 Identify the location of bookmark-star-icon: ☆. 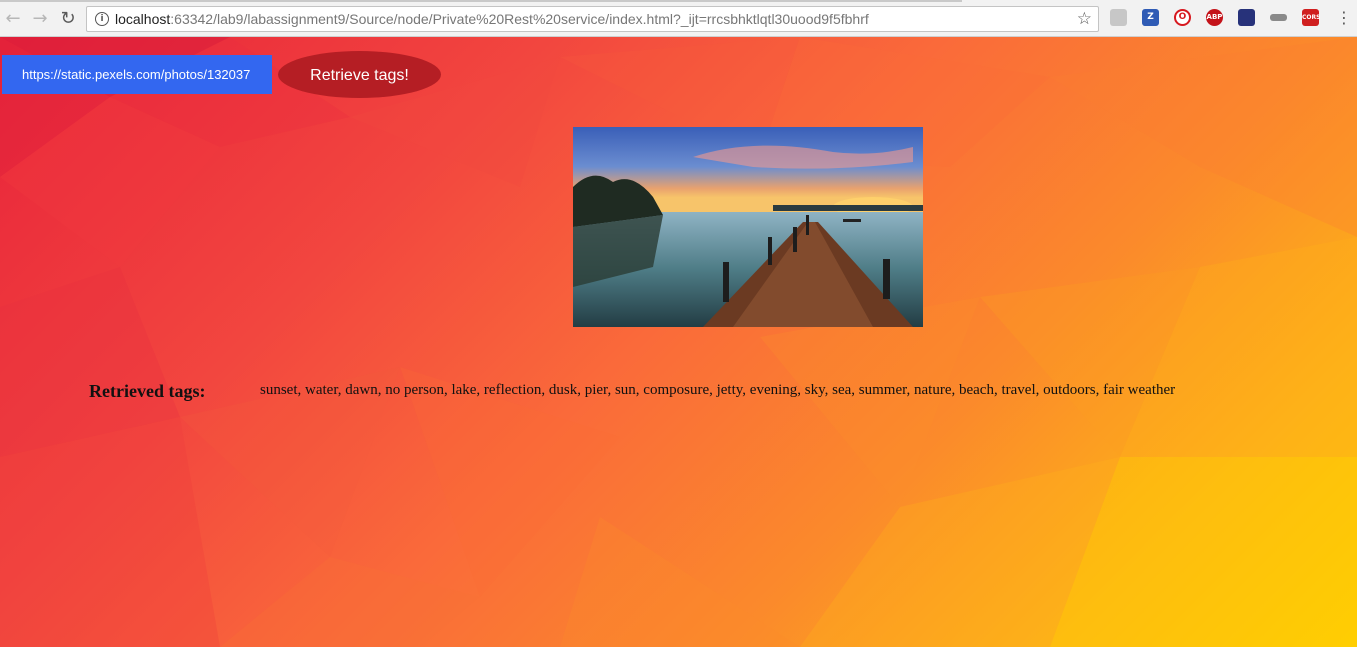
(1084, 19).